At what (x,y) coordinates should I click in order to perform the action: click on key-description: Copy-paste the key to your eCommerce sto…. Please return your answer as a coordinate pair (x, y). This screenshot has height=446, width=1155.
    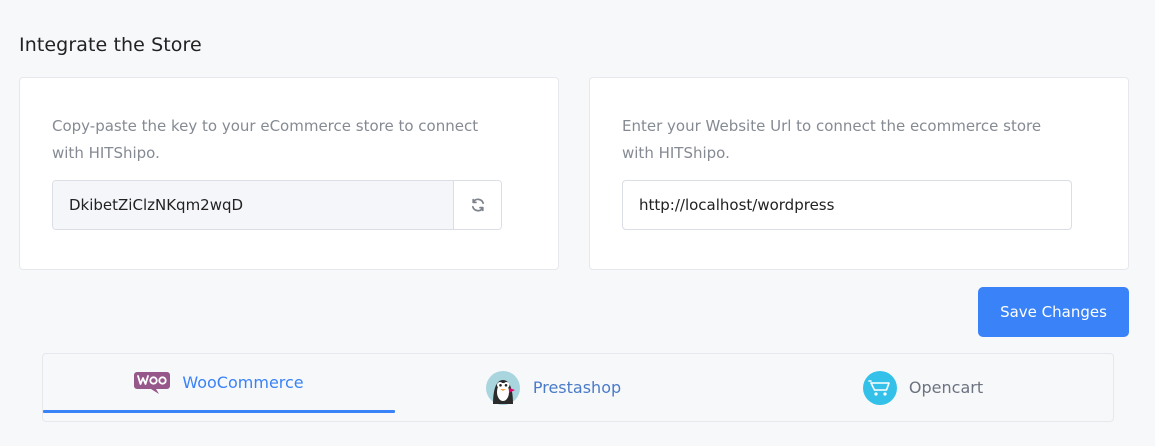
    Looking at the image, I should click on (265, 139).